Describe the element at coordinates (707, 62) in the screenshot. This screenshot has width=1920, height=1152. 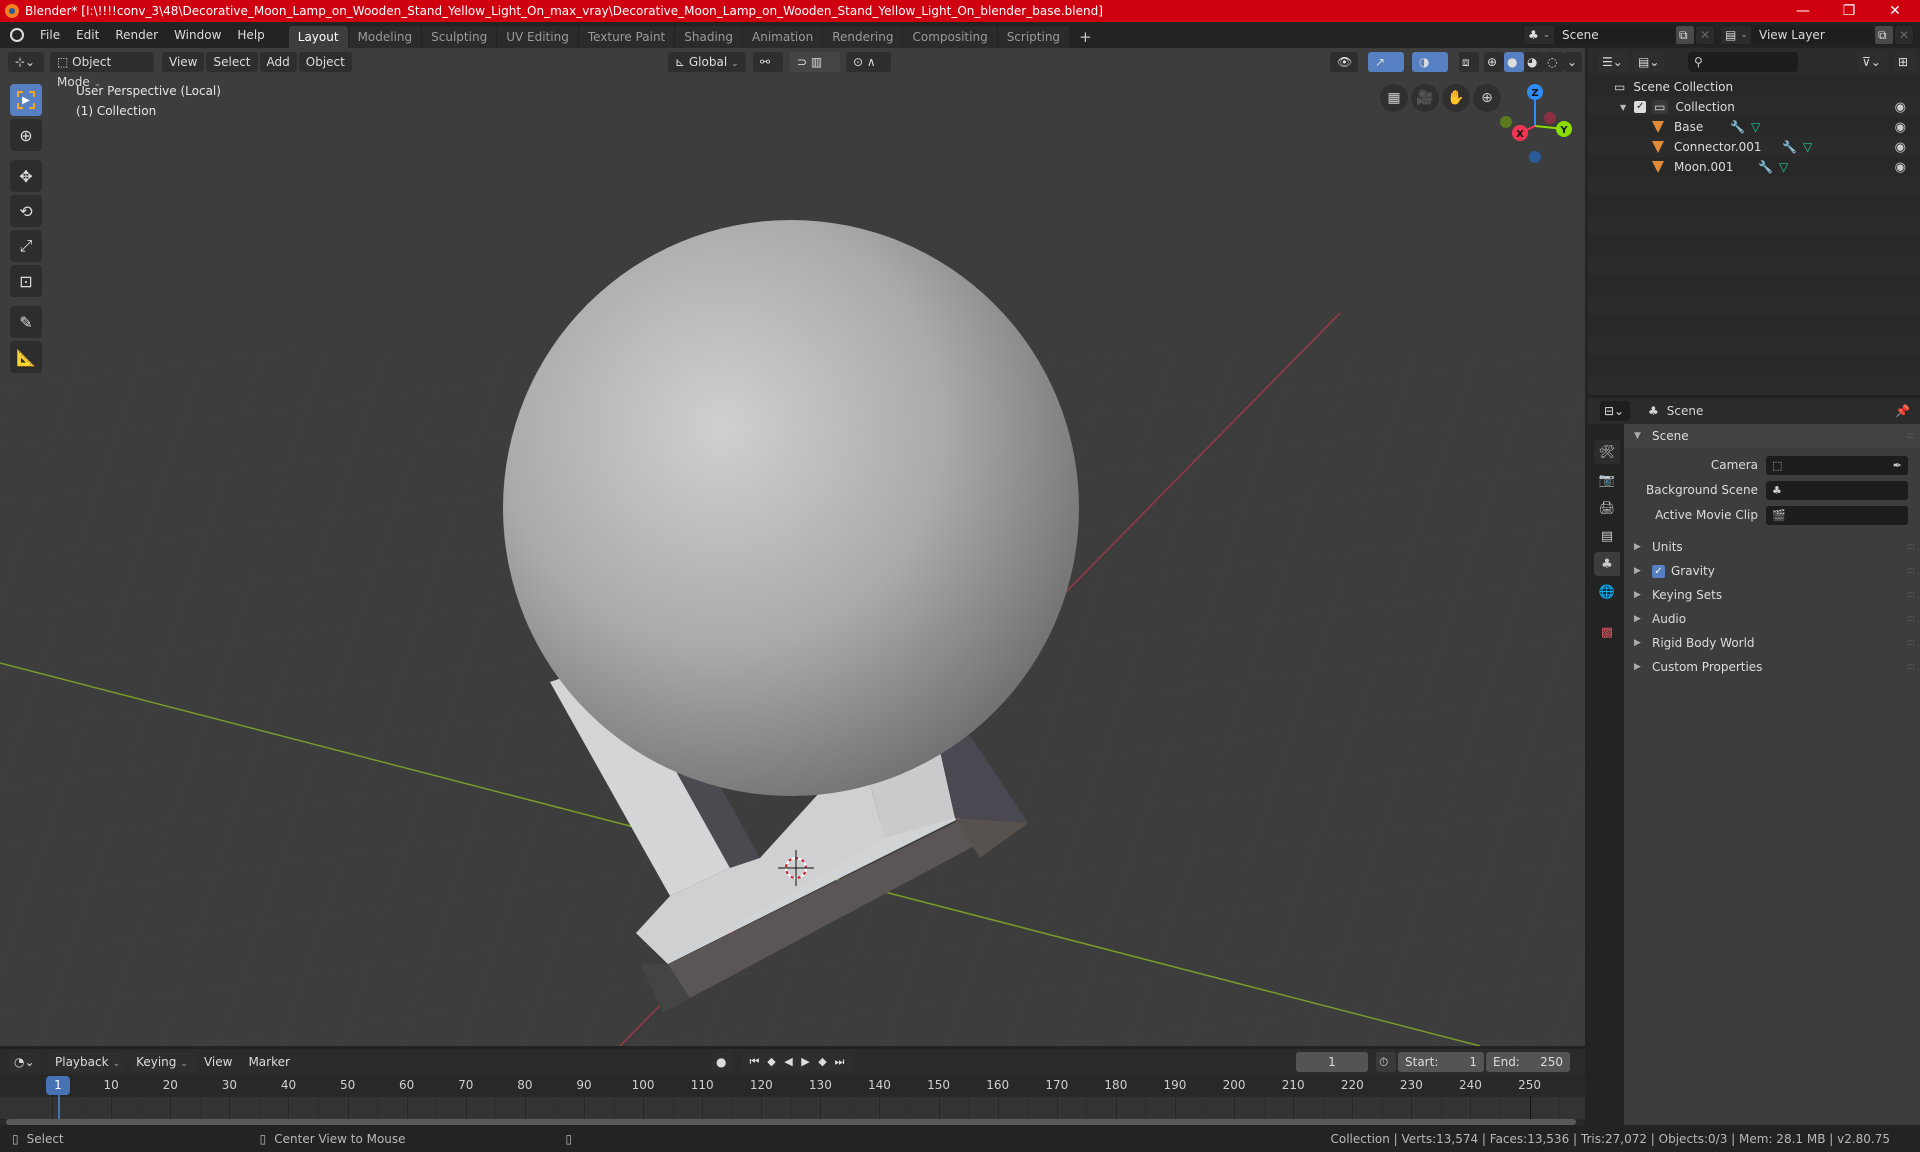
I see `orientation-selector: ⊾ Global ⌄` at that location.